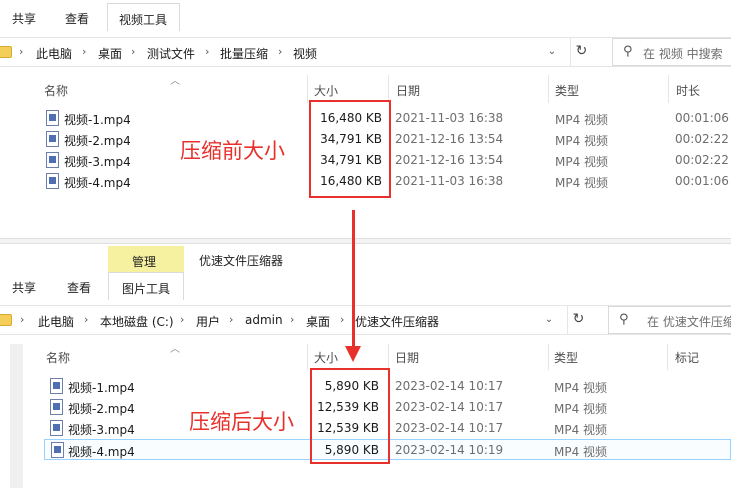  What do you see at coordinates (305, 53) in the screenshot?
I see `breadcrumb-item: 视频` at bounding box center [305, 53].